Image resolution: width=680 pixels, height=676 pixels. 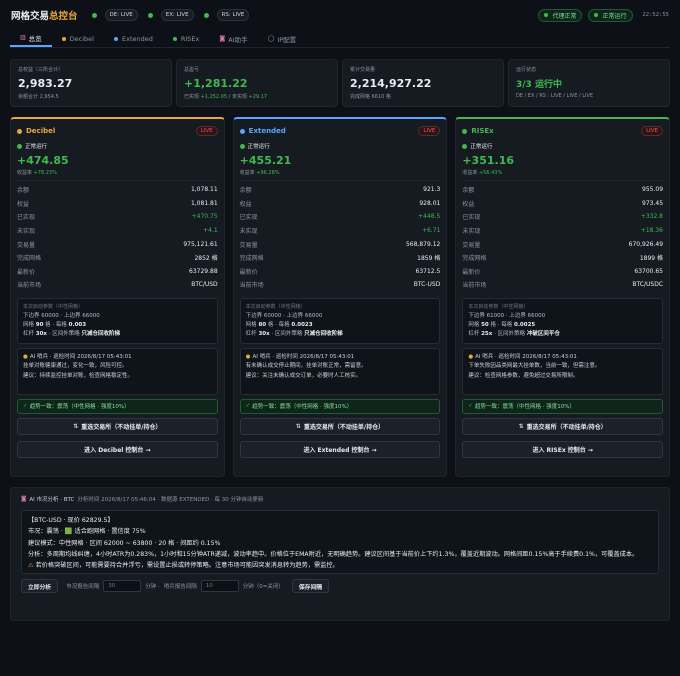 I want to click on kv-row: 最新价 63700.65, so click(x=563, y=271).